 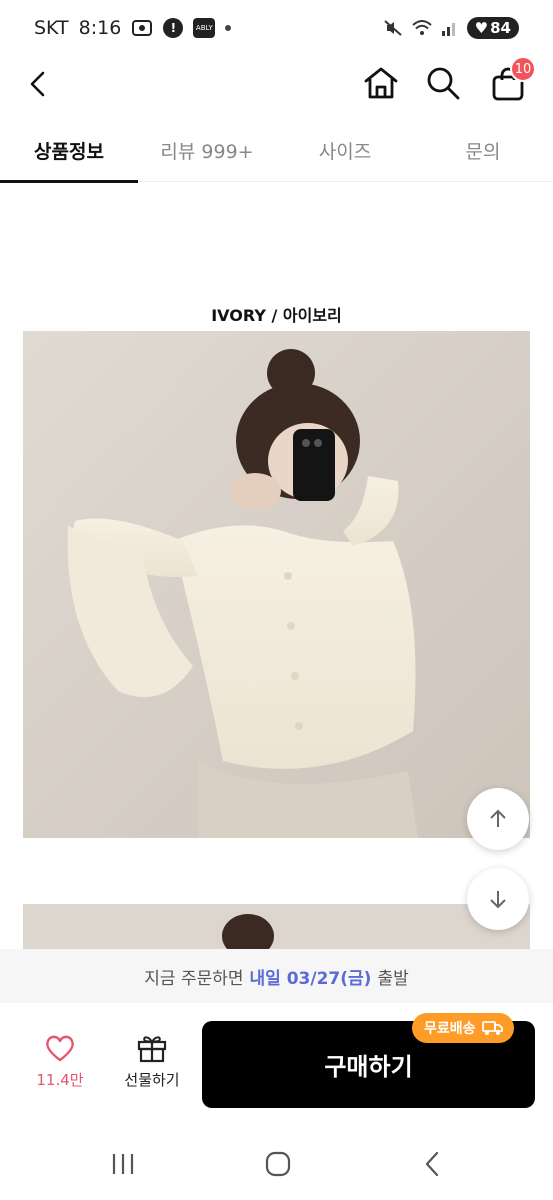 What do you see at coordinates (276, 28) in the screenshot?
I see `status-bar: SKT 8:16 ! ABLY ♥ 84` at bounding box center [276, 28].